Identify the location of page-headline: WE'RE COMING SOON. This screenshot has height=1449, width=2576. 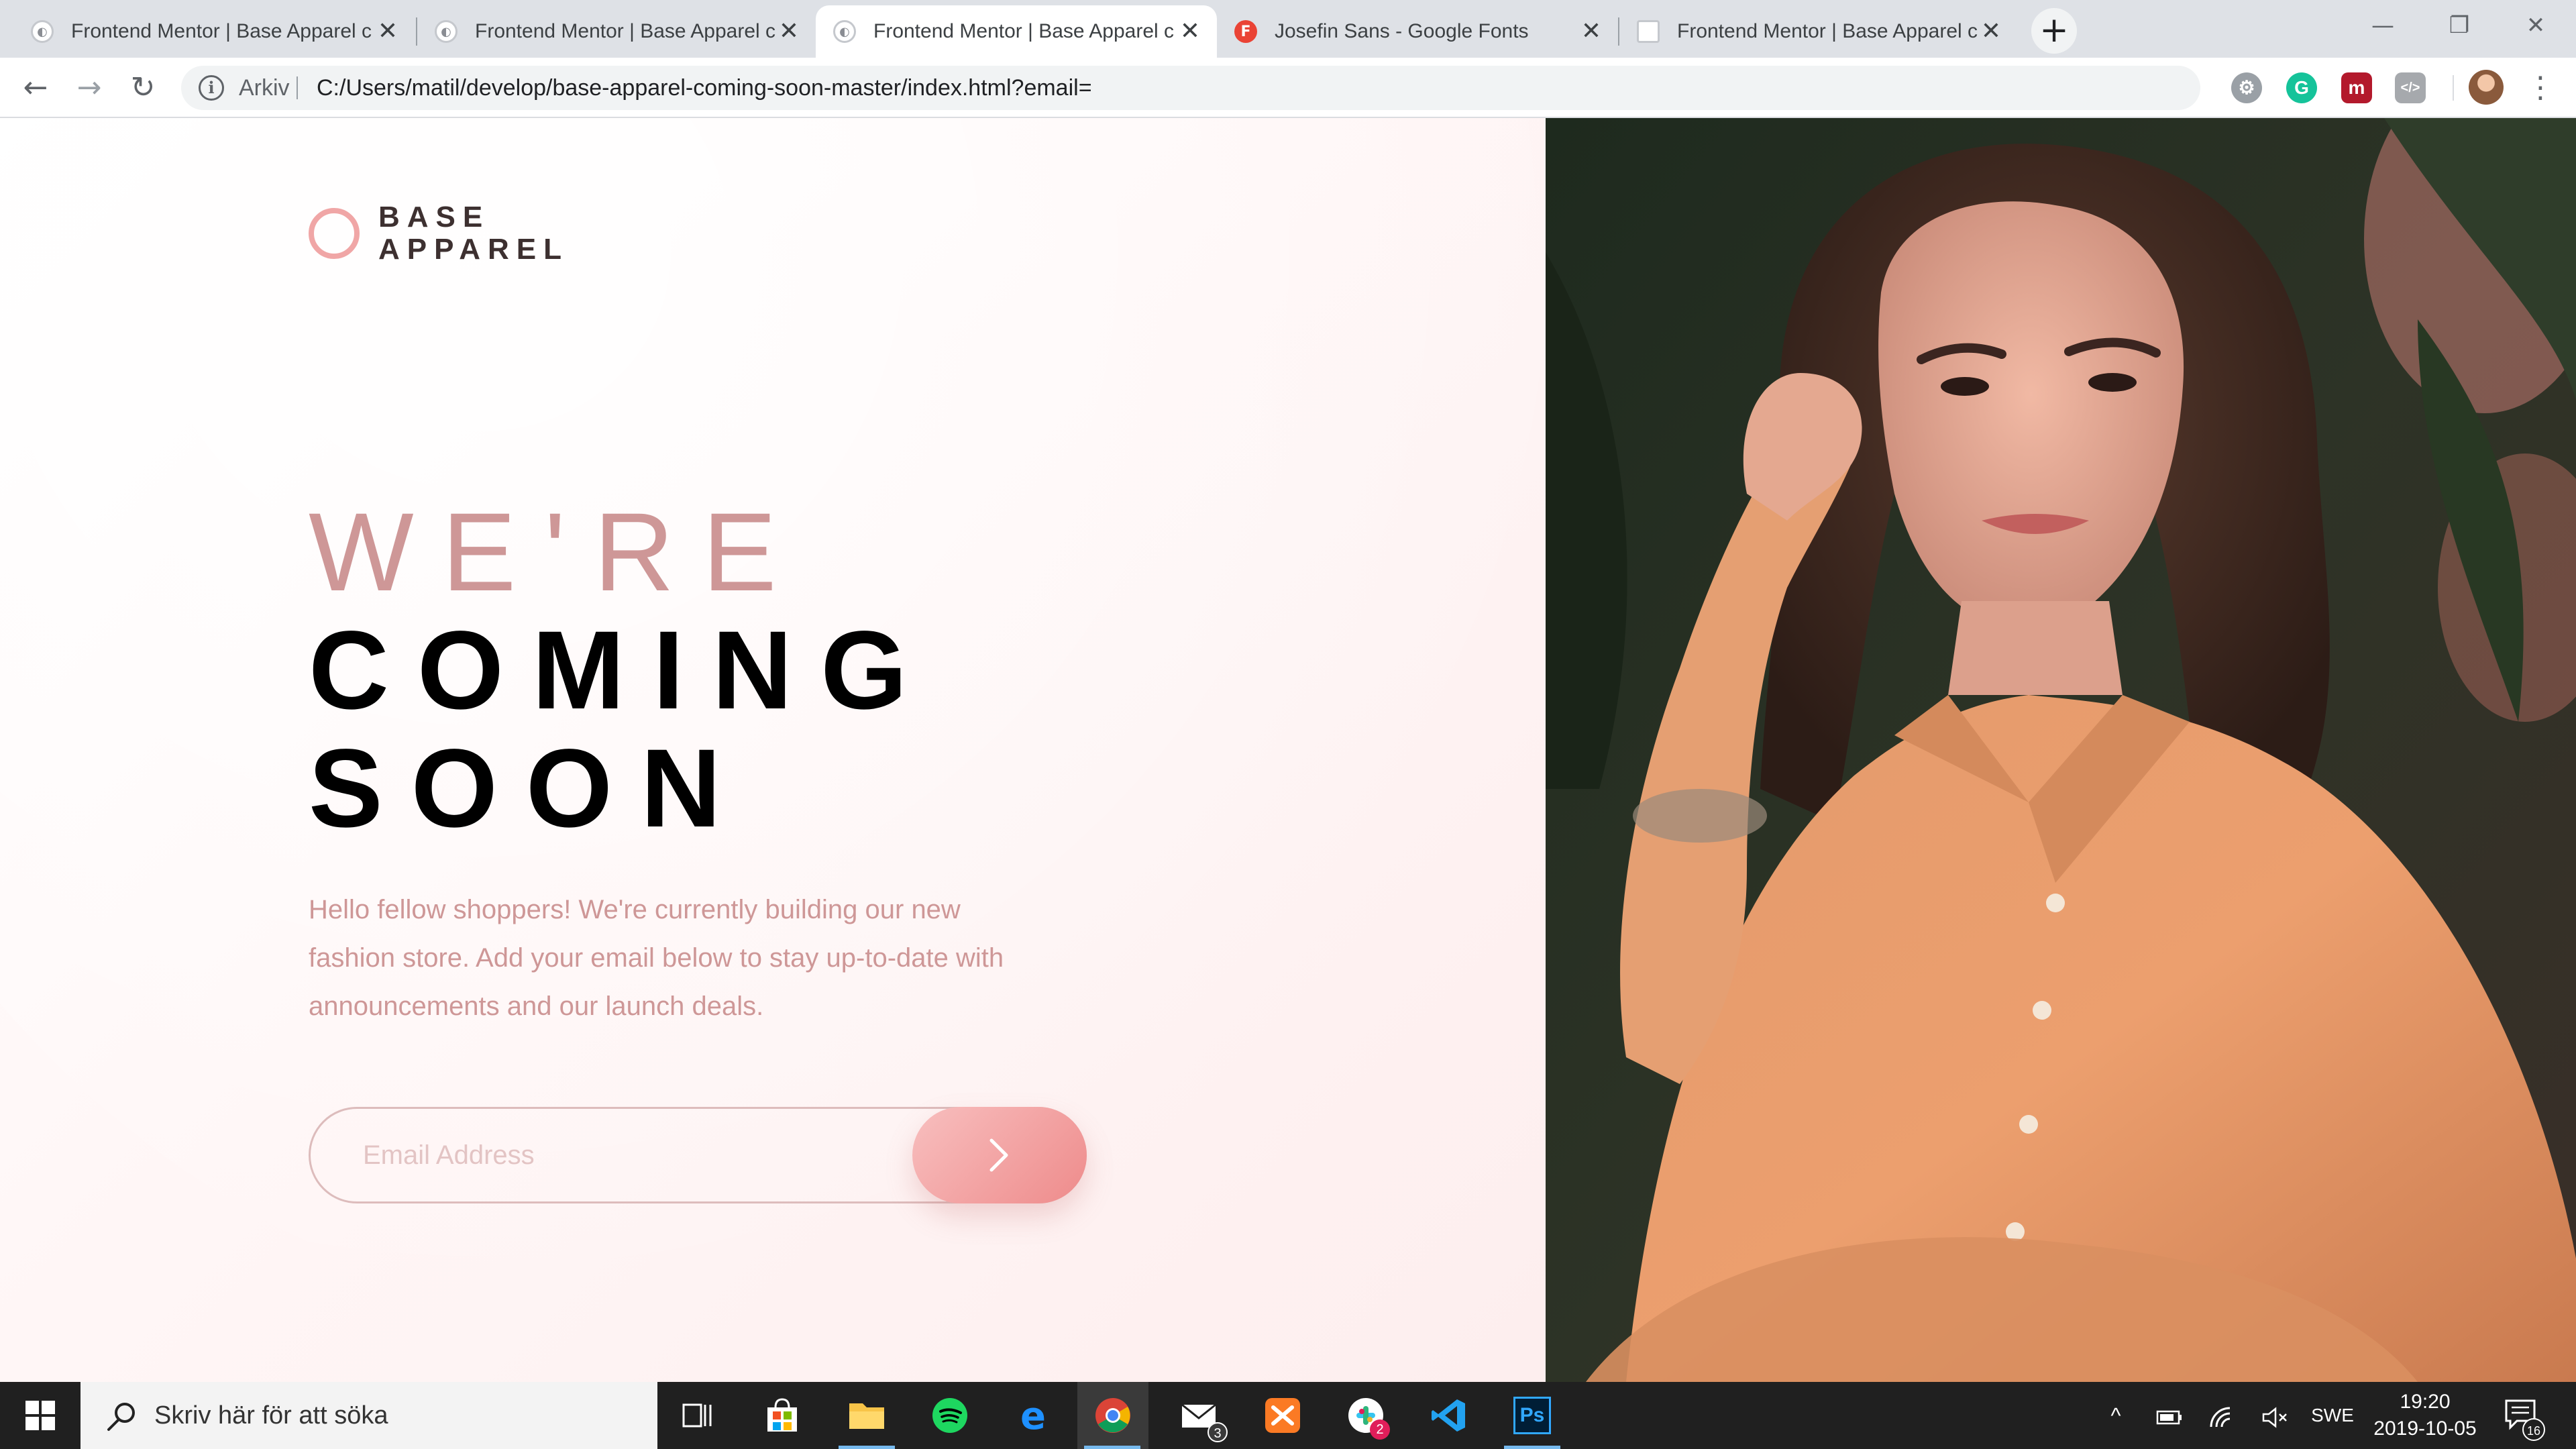
(622, 671).